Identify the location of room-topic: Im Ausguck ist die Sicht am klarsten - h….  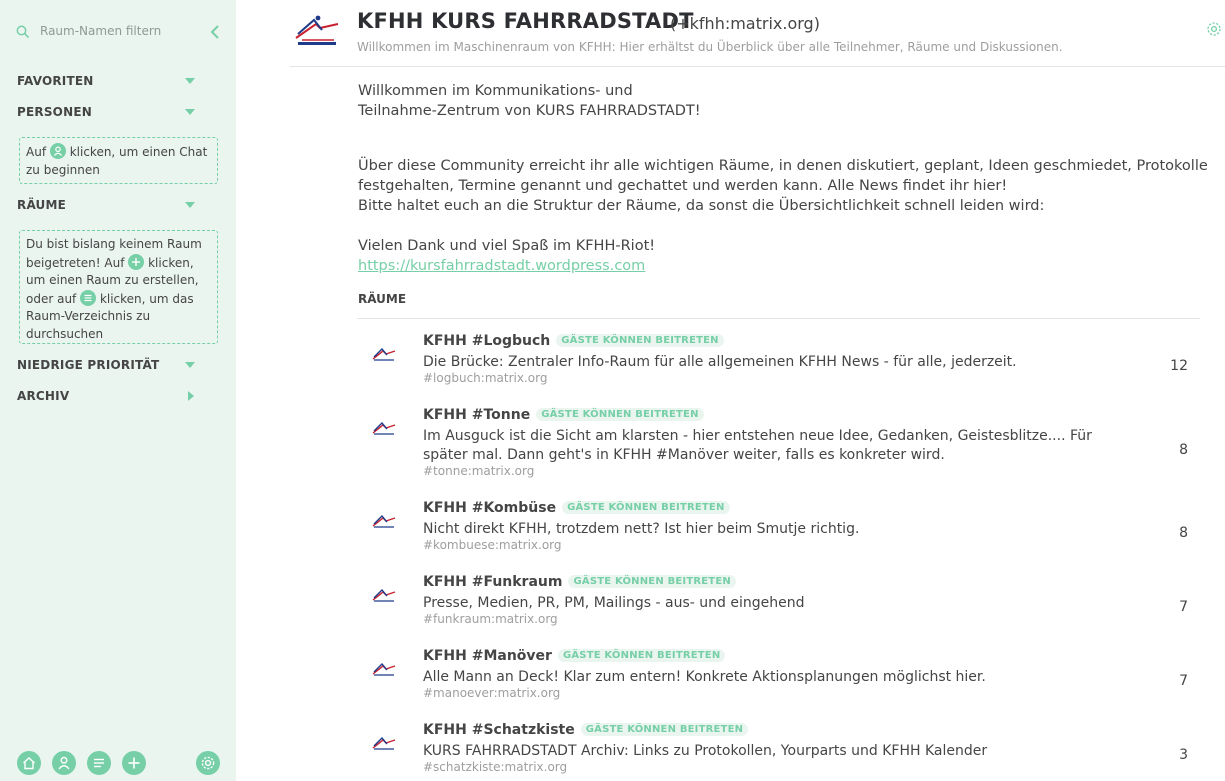
(757, 445).